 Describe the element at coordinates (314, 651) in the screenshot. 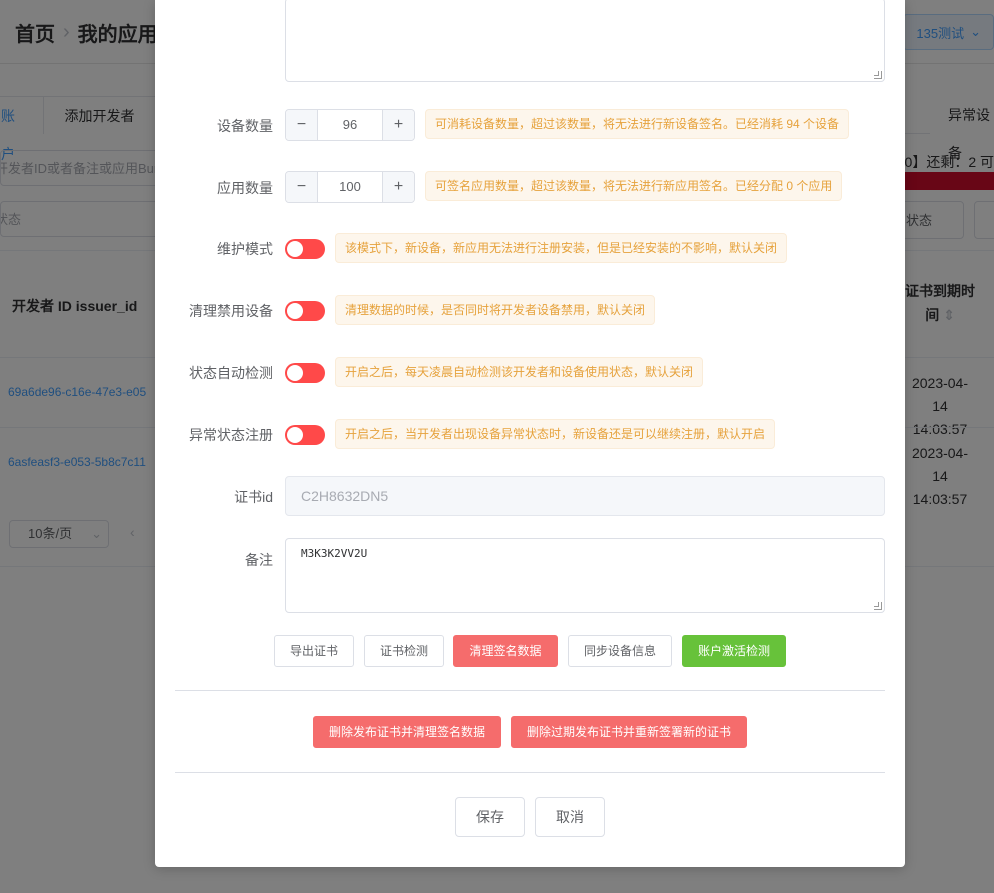

I see `export-cert-button: 导出证书` at that location.